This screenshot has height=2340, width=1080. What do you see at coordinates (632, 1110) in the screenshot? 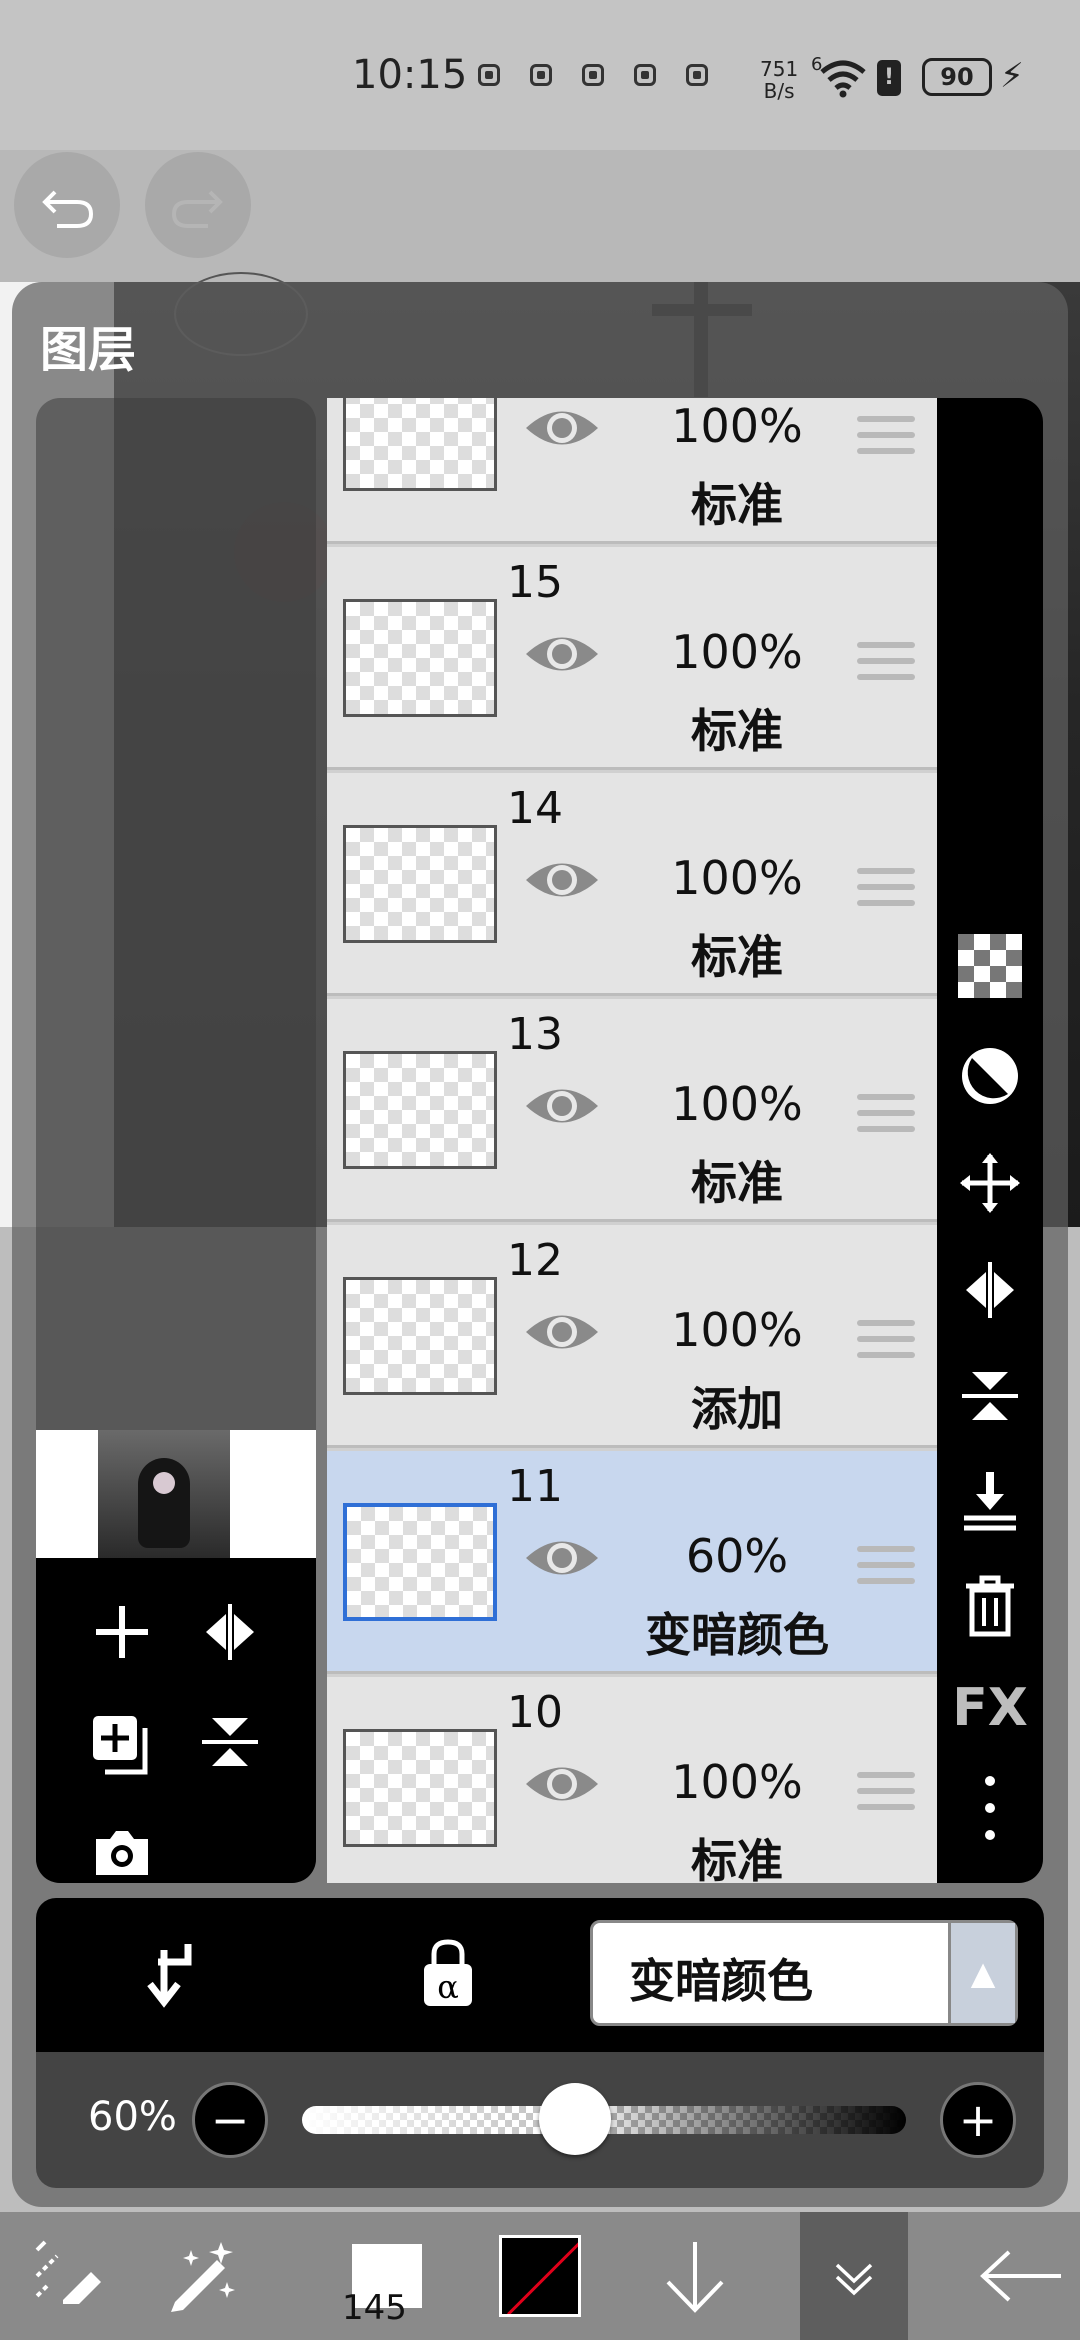
I see `layer-row: 13 100% 标准` at bounding box center [632, 1110].